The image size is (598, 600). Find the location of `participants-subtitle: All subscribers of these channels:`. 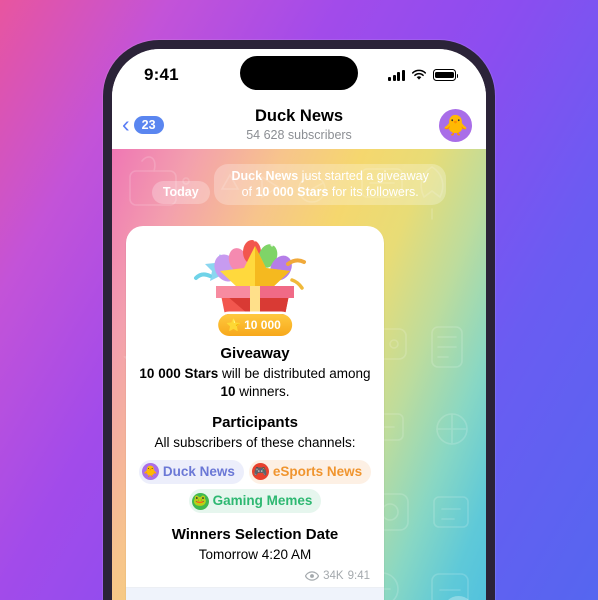

participants-subtitle: All subscribers of these channels: is located at coordinates (255, 443).